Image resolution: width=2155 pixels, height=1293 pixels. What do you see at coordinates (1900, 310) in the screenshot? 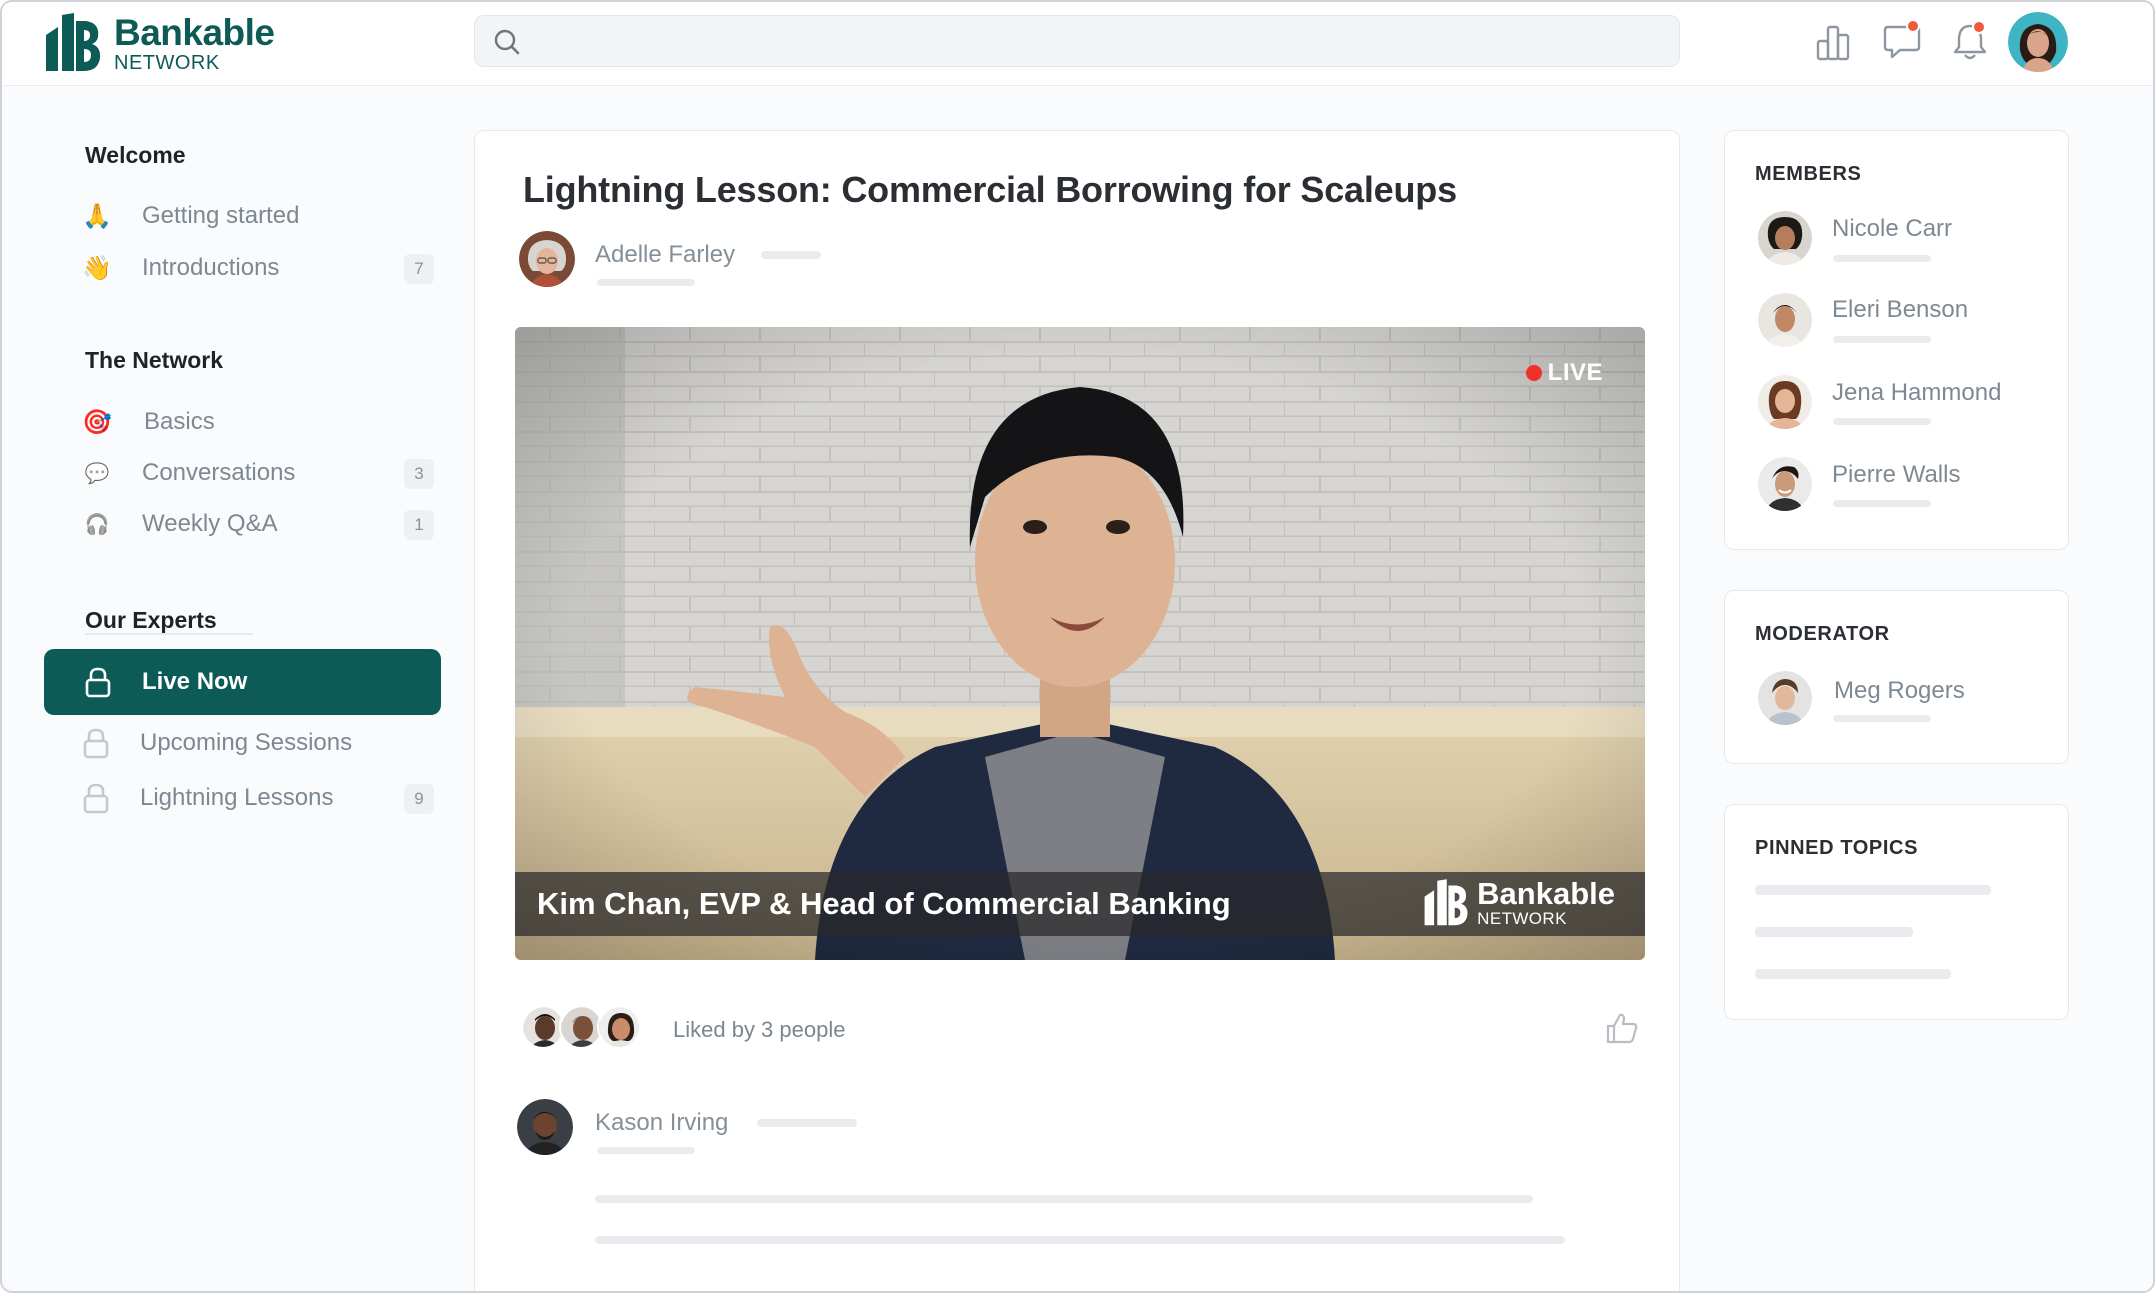
I see `member-name: Eleri Benson` at bounding box center [1900, 310].